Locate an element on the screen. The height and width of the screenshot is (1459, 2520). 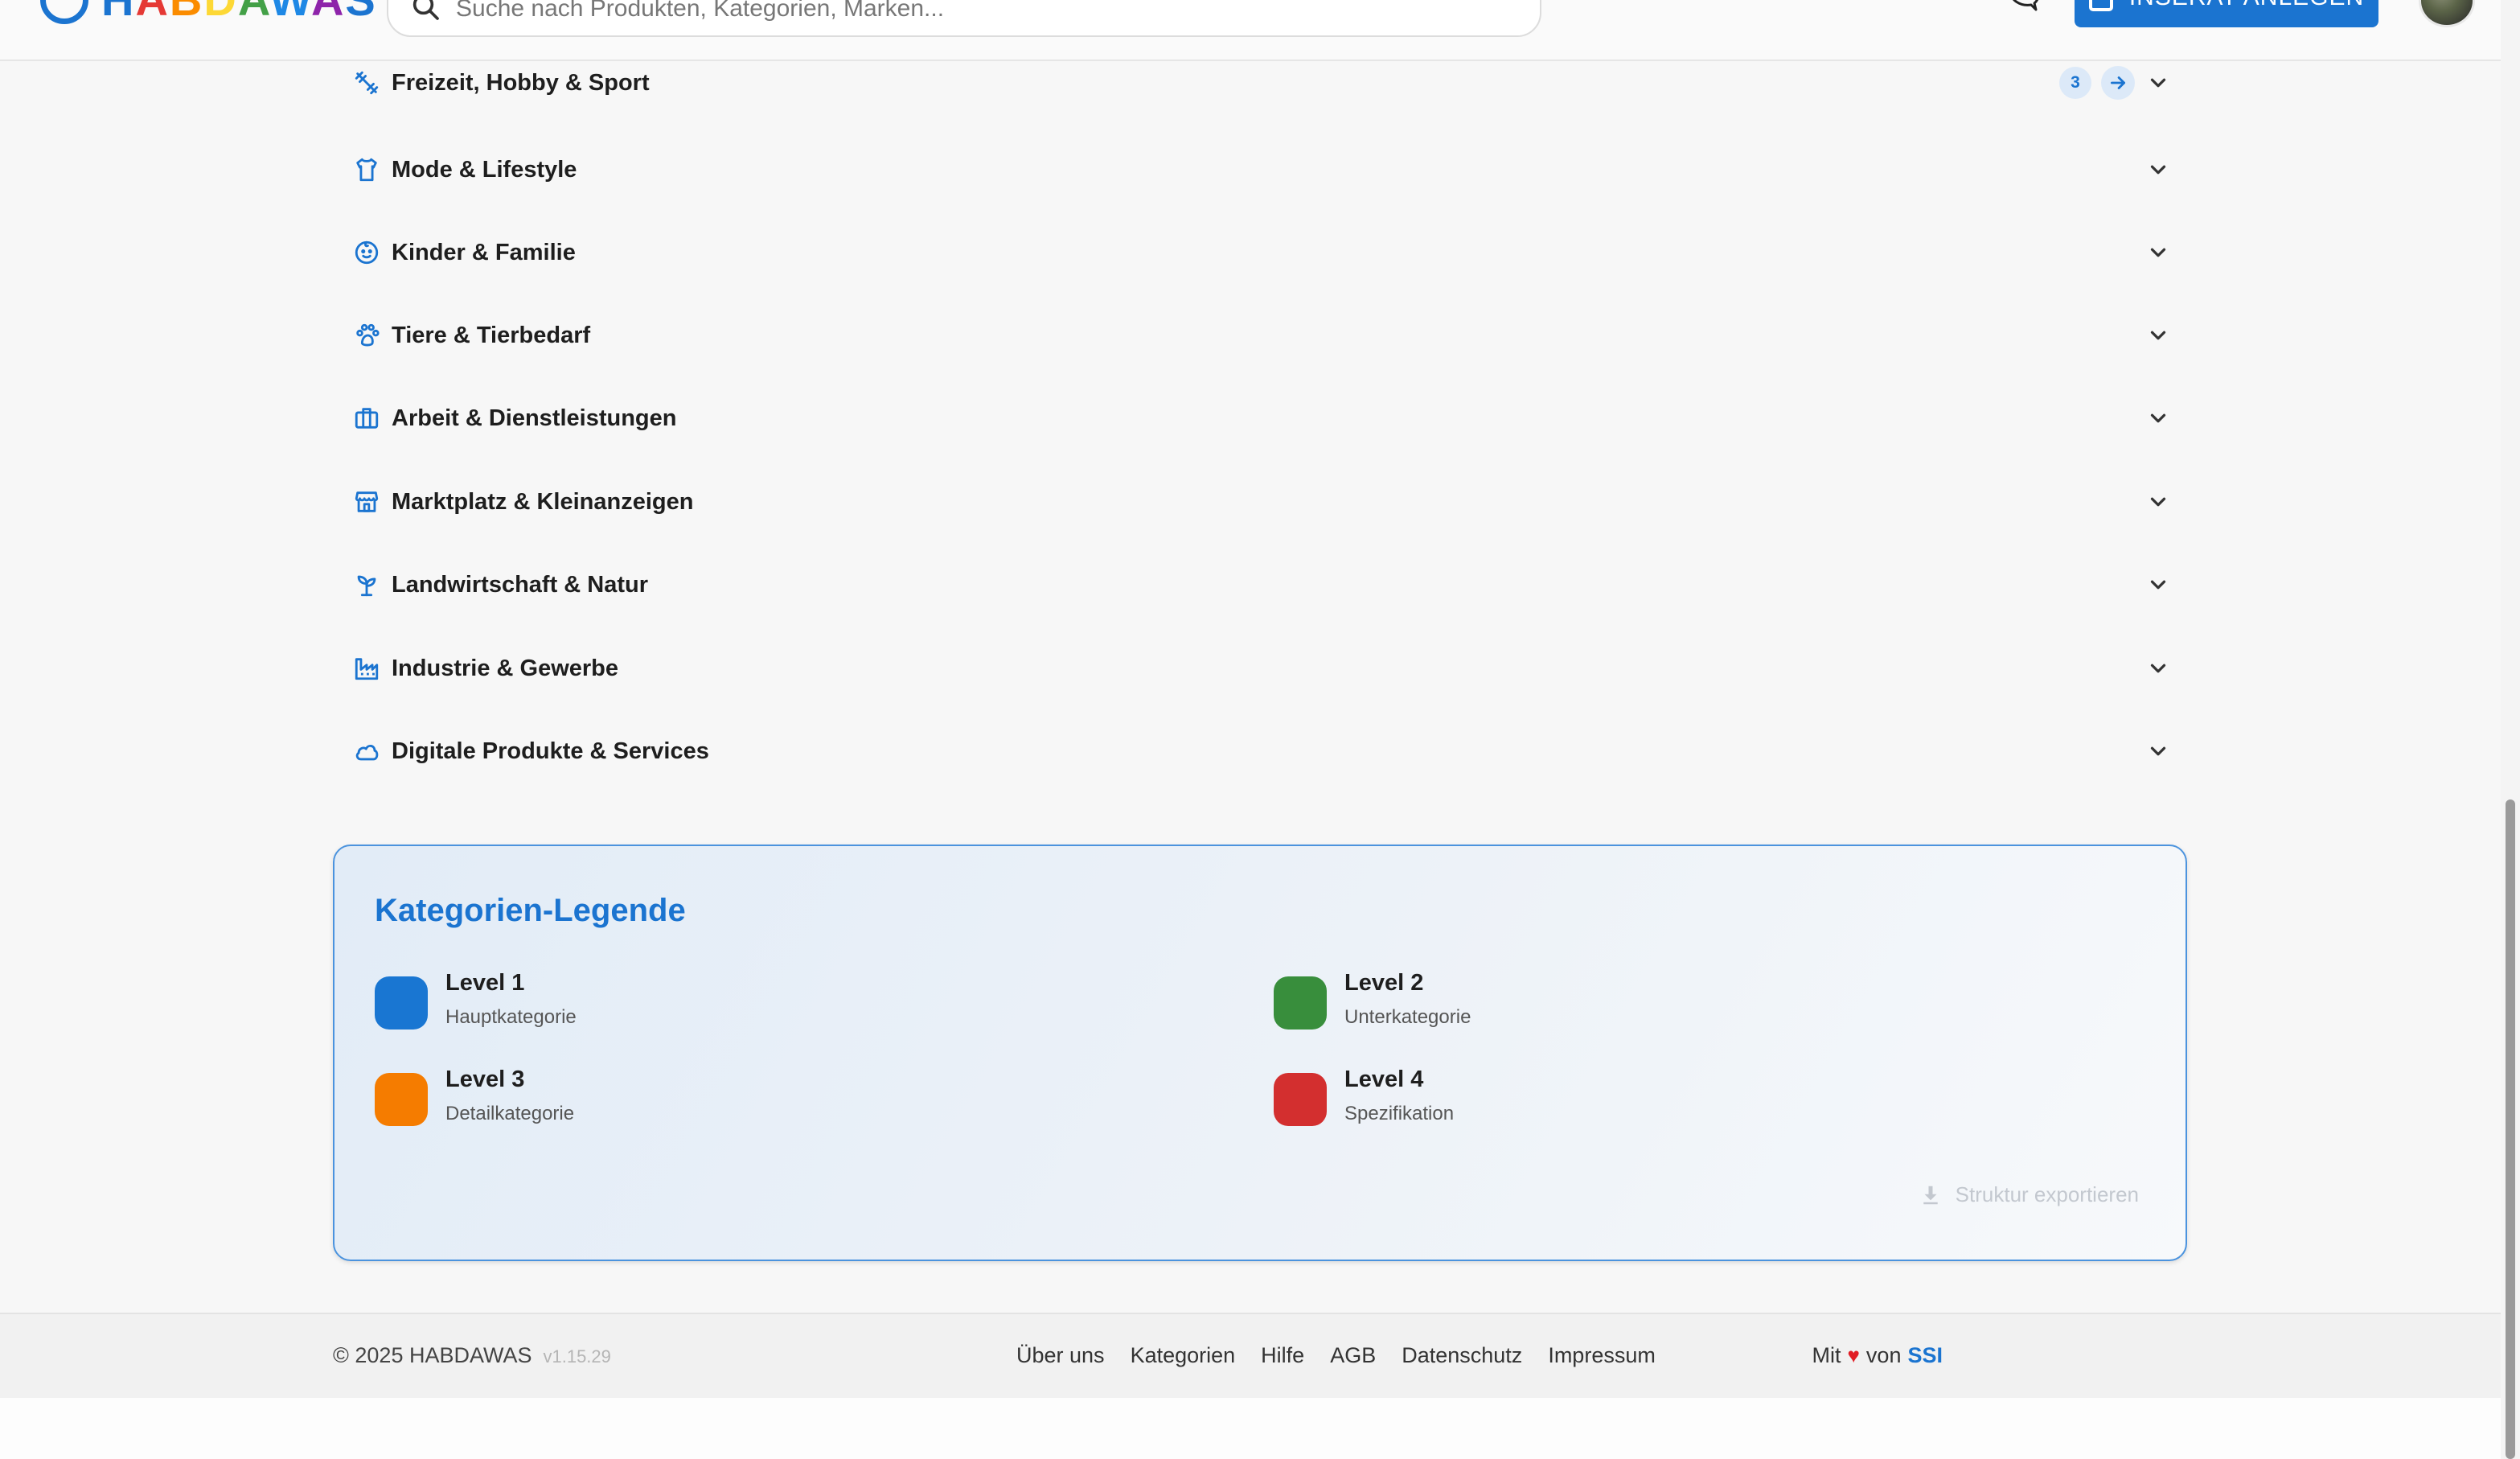
legend-item-title: Level 3 is located at coordinates (485, 1079).